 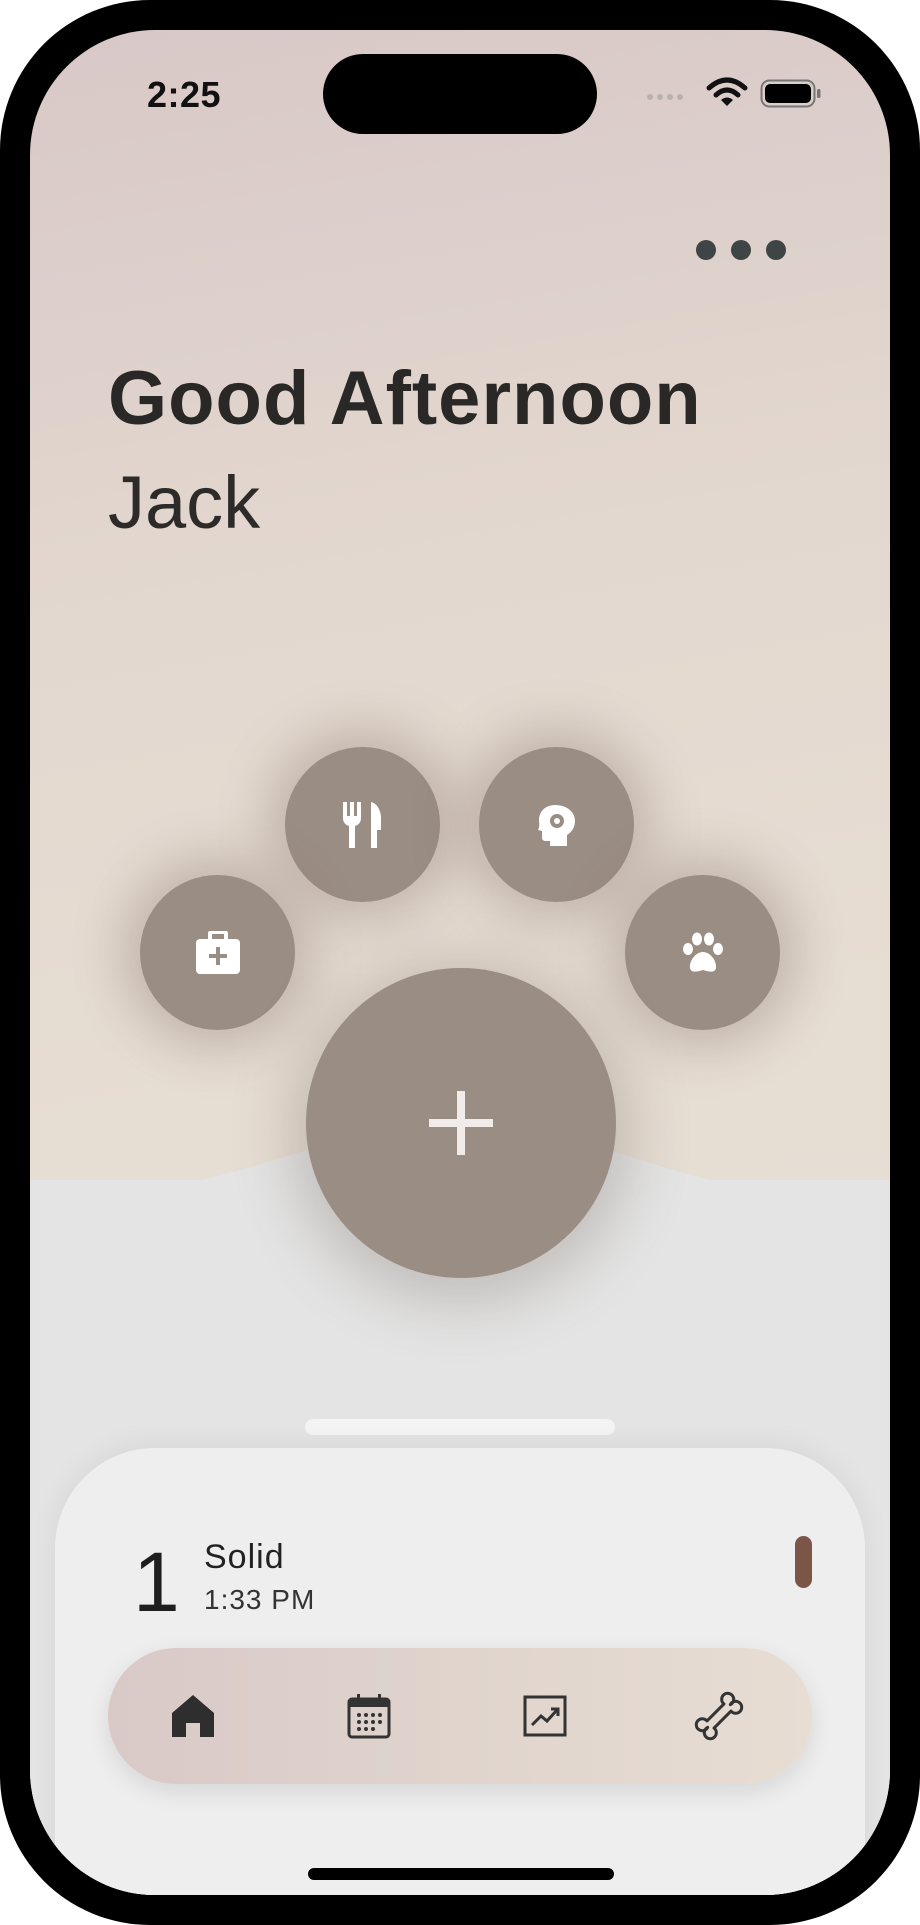 I want to click on fork-knife-icon, so click(x=361, y=824).